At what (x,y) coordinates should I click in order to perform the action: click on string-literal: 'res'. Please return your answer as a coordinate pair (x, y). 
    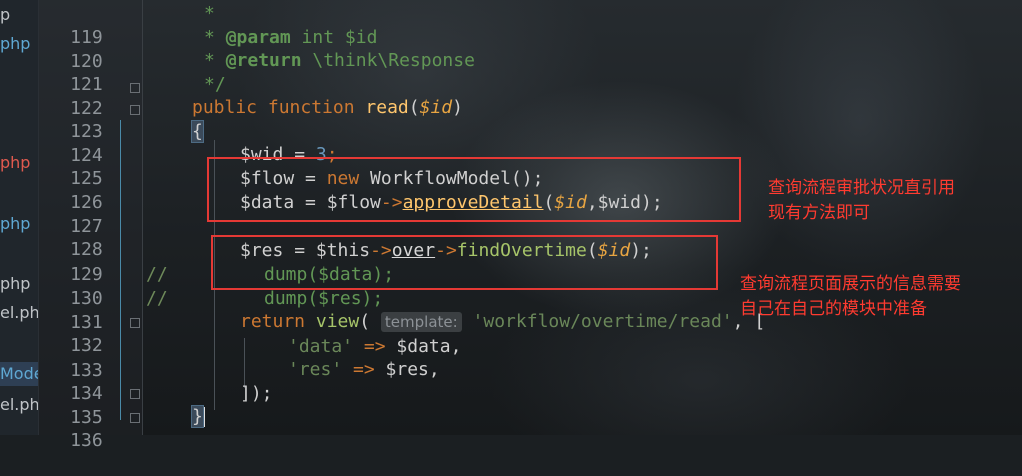
    Looking at the image, I should click on (315, 369).